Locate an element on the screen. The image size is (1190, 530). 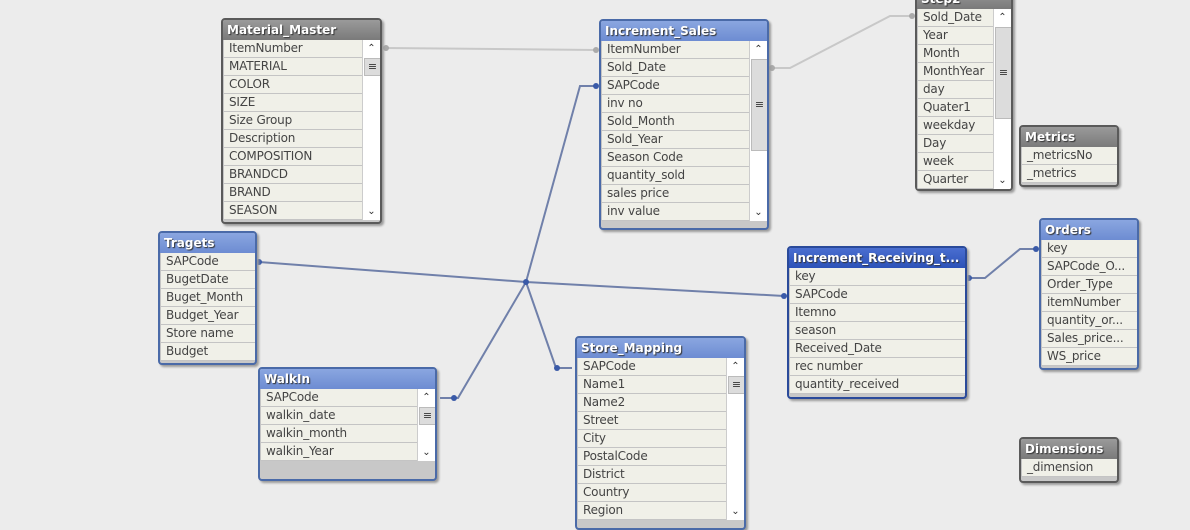
field-row: Description is located at coordinates (293, 139).